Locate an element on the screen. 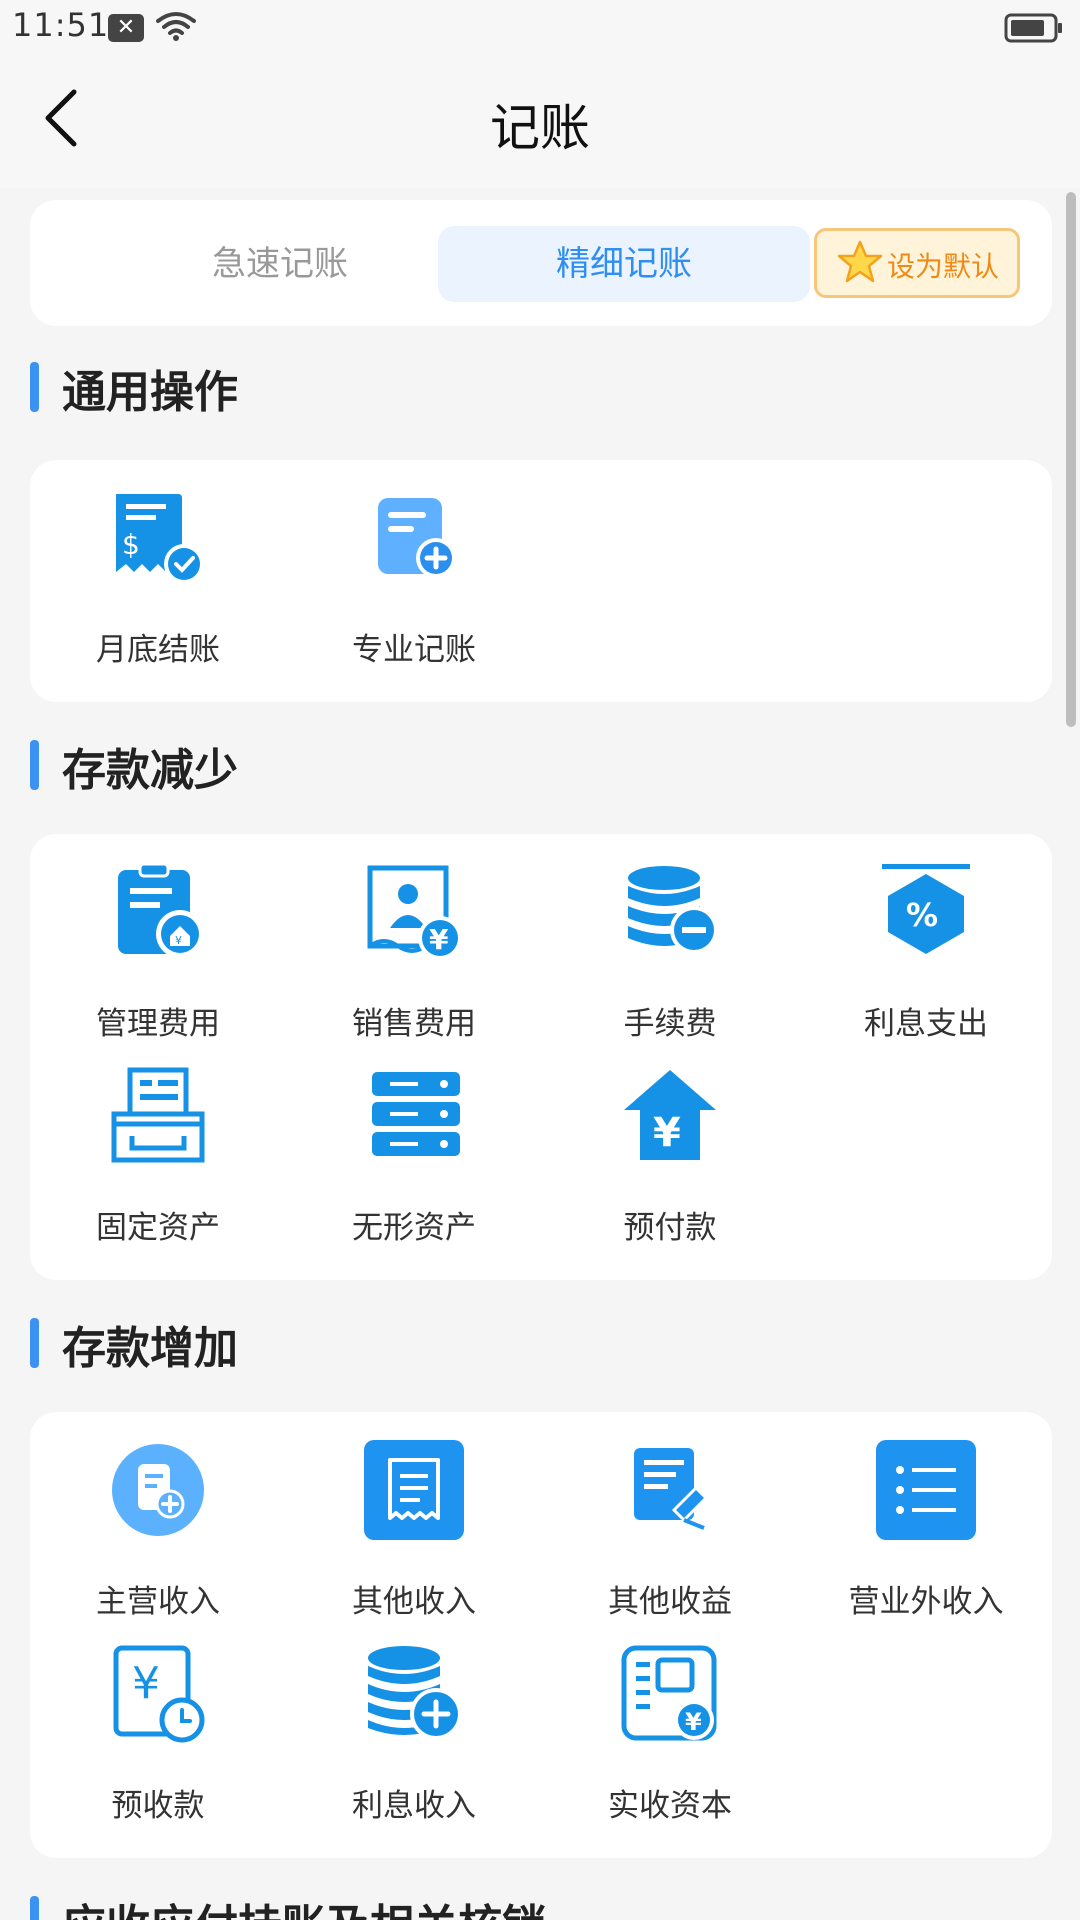 The width and height of the screenshot is (1080, 1920). star-icon is located at coordinates (860, 261).